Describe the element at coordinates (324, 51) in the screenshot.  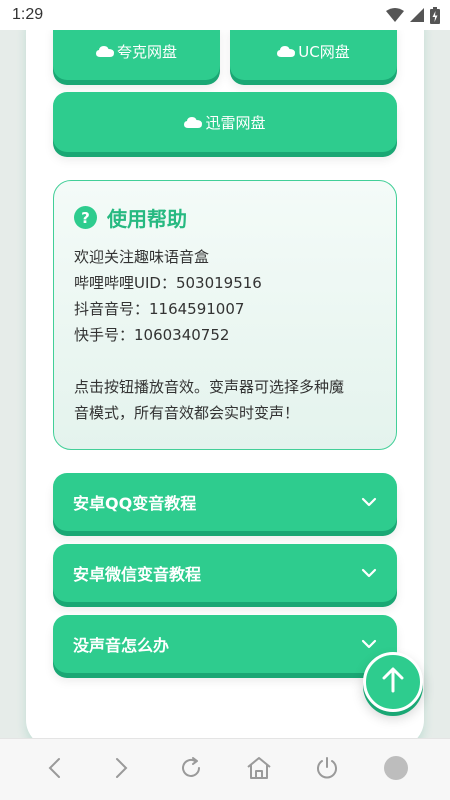
I see `uc-drive-label: UC网盘` at that location.